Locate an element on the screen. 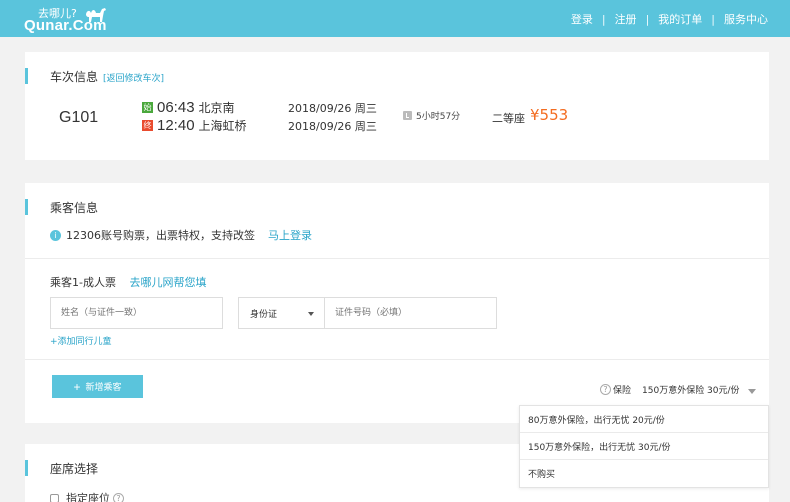 This screenshot has width=790, height=502. departure-row: 始 06:43 北京南 is located at coordinates (188, 107).